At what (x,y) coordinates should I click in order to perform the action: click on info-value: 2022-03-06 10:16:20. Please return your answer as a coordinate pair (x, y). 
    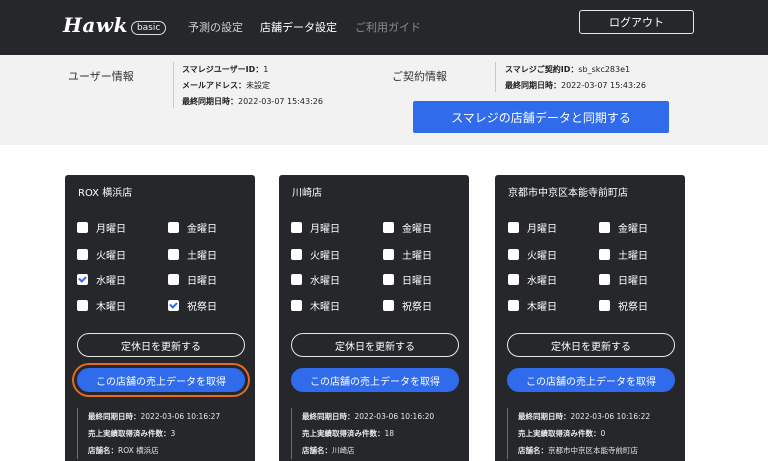
    Looking at the image, I should click on (394, 416).